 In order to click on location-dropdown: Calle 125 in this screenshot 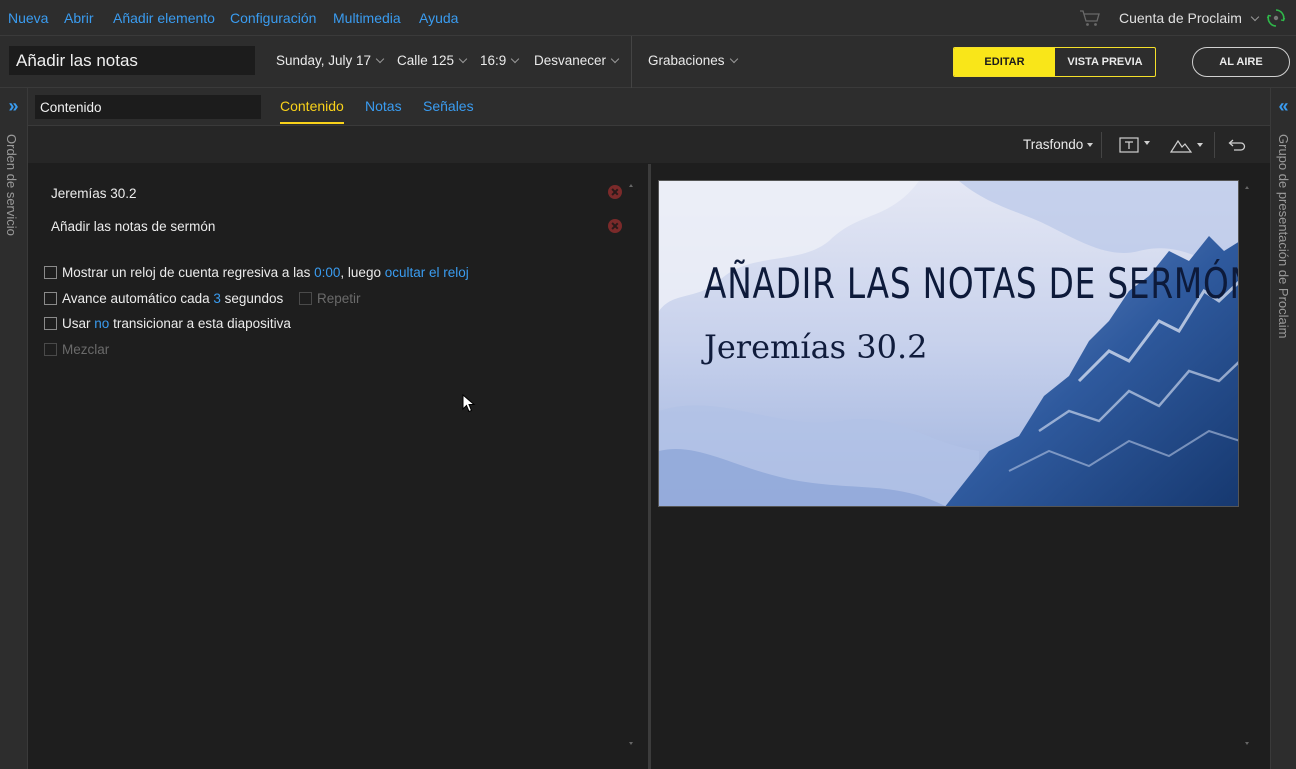, I will do `click(432, 60)`.